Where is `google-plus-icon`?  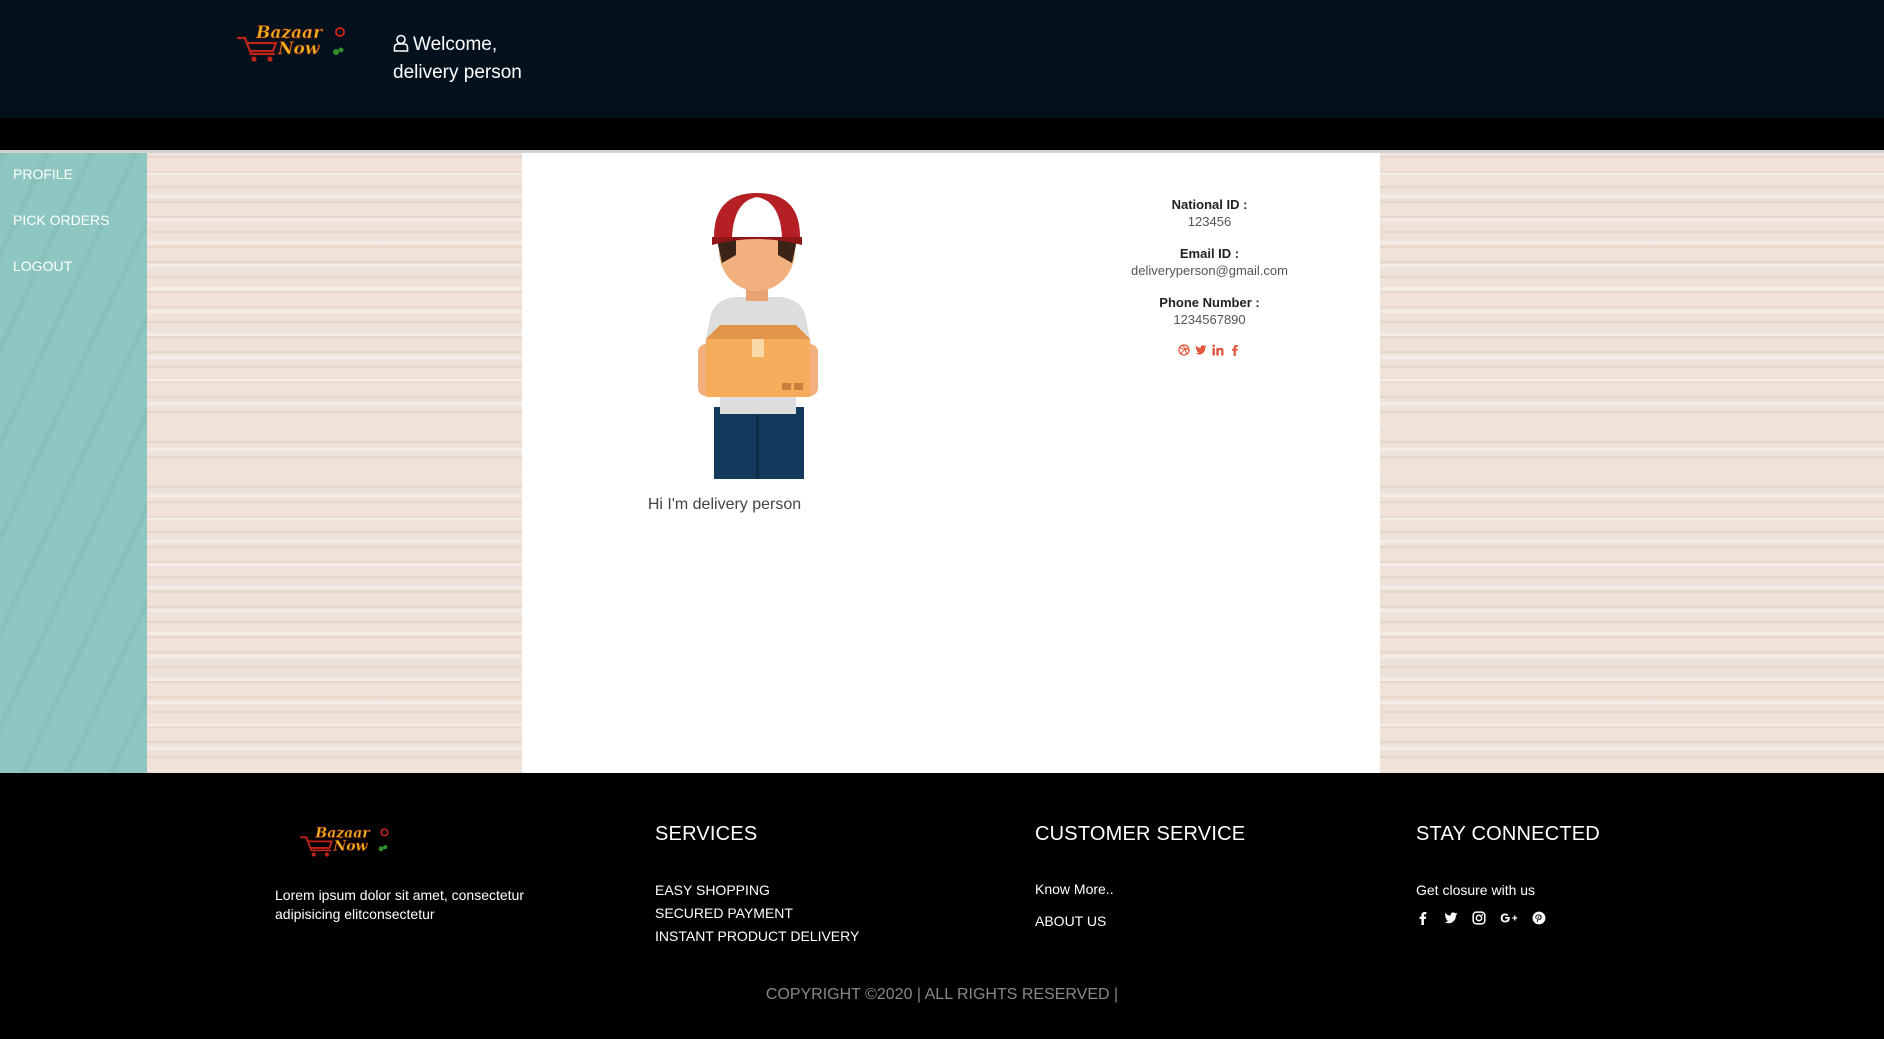 google-plus-icon is located at coordinates (1509, 918).